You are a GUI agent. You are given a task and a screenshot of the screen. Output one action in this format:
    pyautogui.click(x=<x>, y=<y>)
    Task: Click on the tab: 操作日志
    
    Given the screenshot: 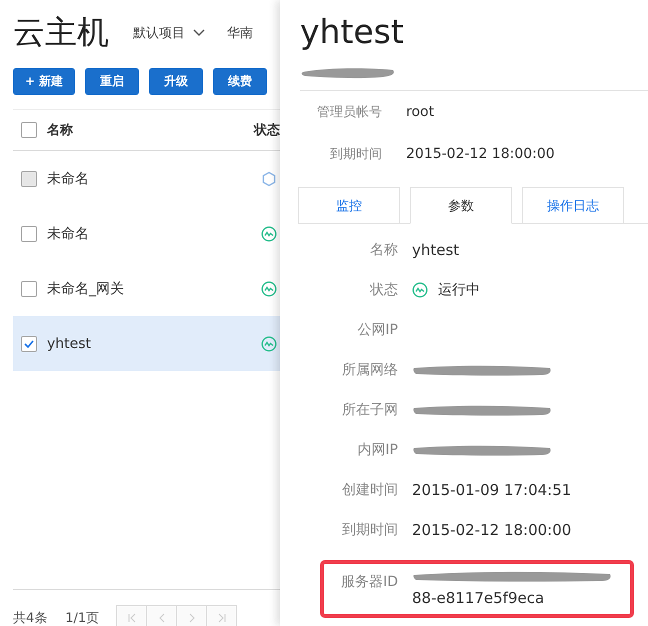 What is the action you would take?
    pyautogui.click(x=573, y=205)
    